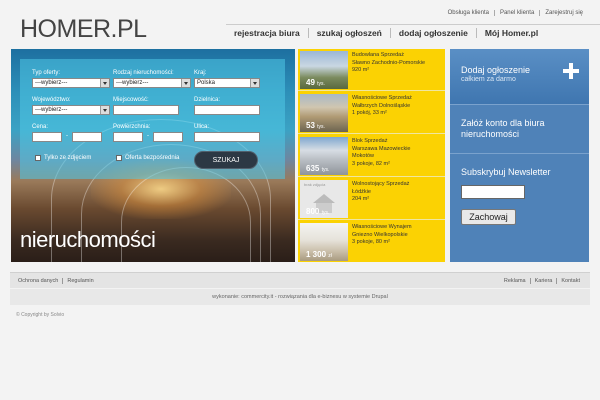  I want to click on city-input, so click(146, 110).